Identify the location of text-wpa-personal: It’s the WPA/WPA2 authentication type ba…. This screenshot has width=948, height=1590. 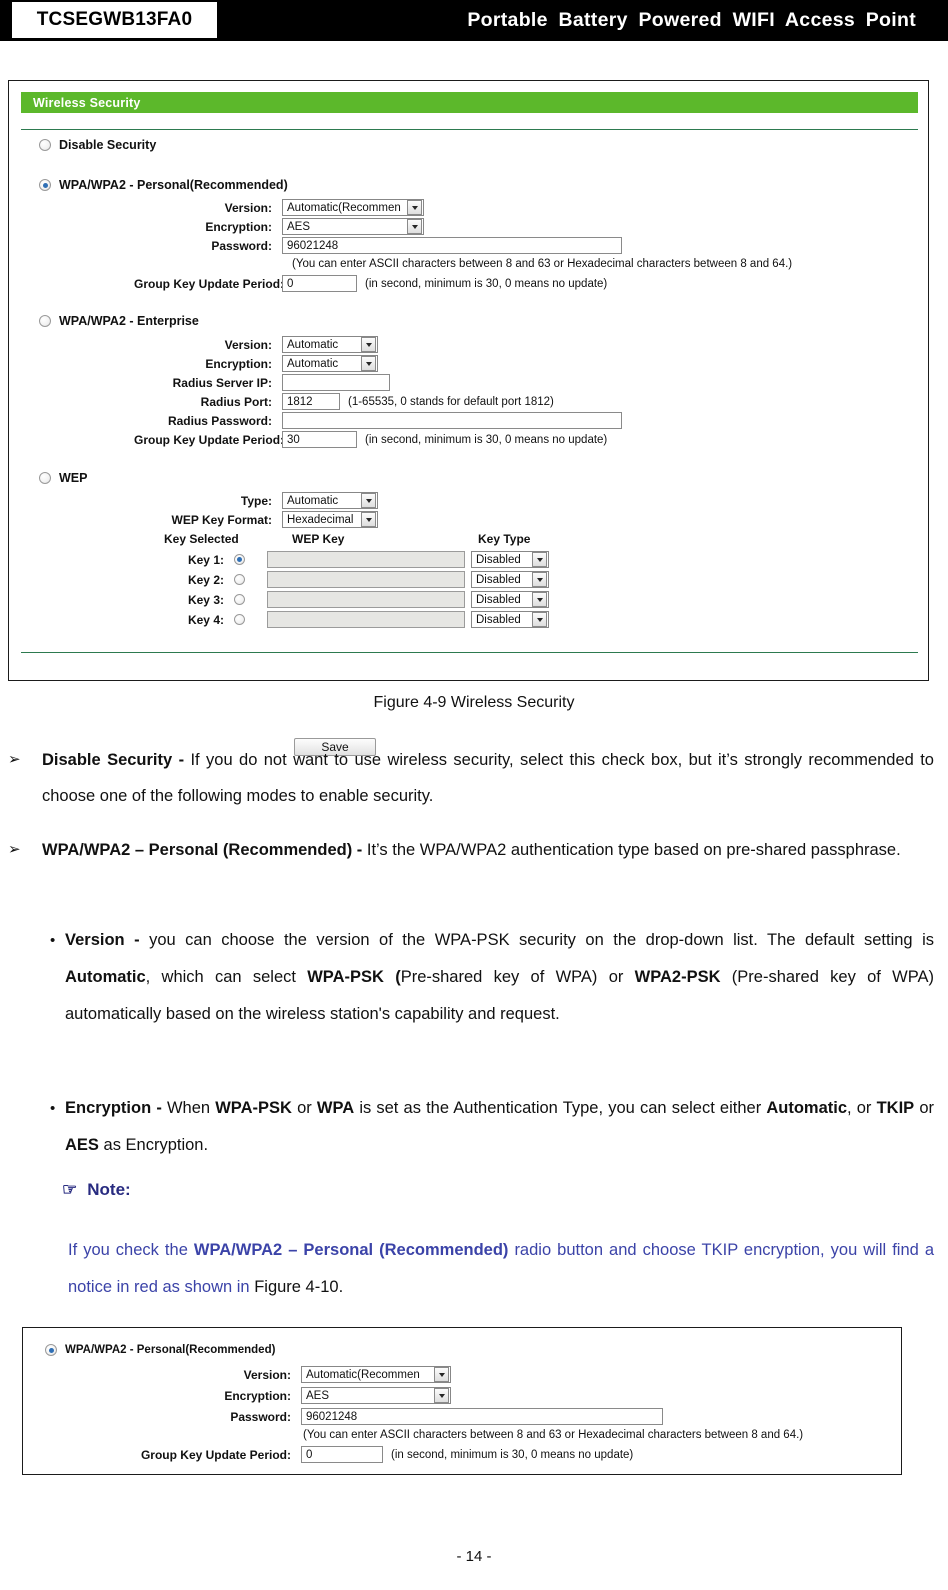
(633, 850).